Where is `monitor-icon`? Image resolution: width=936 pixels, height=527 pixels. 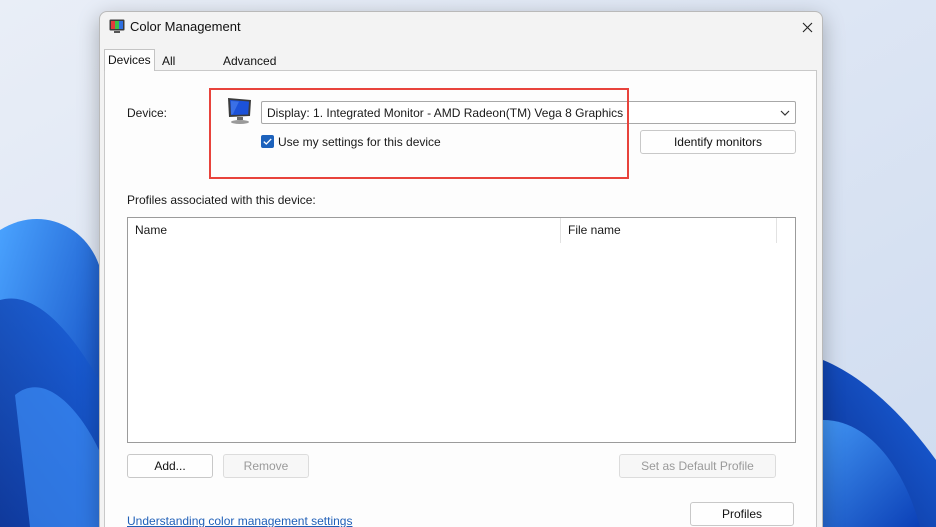
monitor-icon is located at coordinates (239, 111).